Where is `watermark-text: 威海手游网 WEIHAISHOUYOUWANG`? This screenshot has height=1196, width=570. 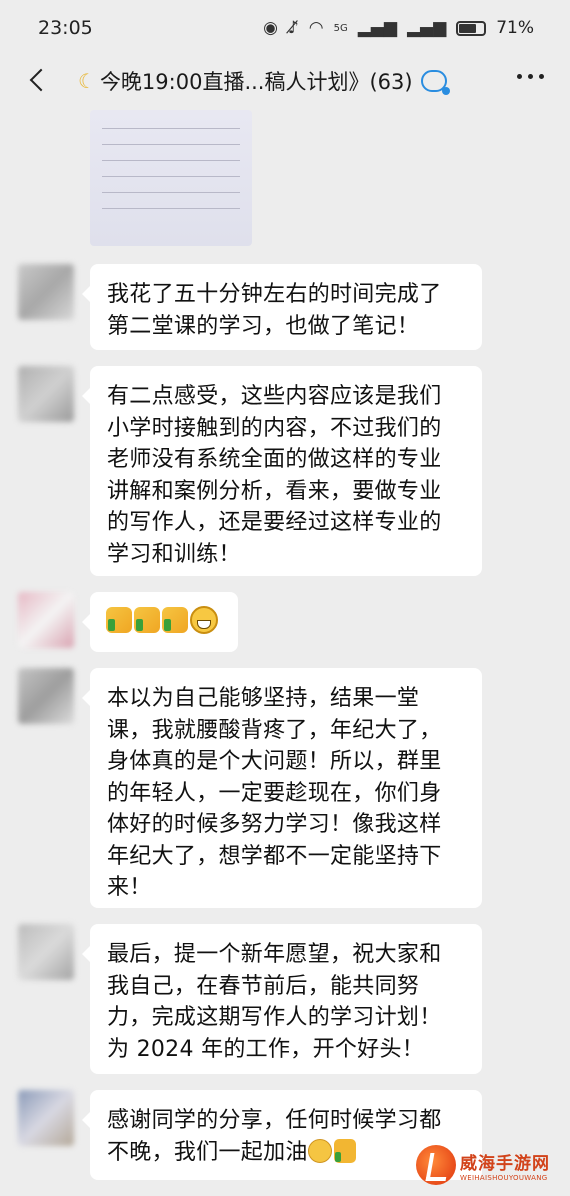 watermark-text: 威海手游网 WEIHAISHOUYOUWANG is located at coordinates (505, 1165).